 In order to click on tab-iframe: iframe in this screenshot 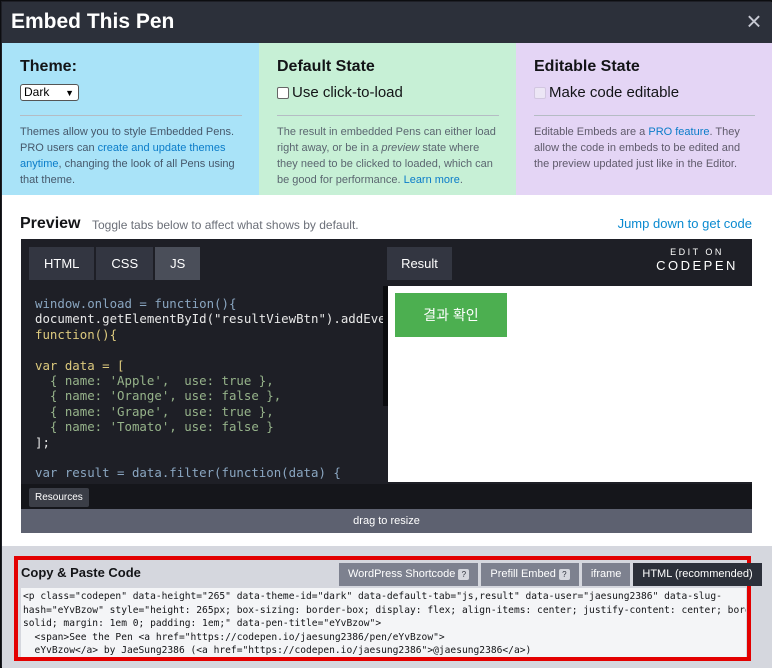, I will do `click(606, 574)`.